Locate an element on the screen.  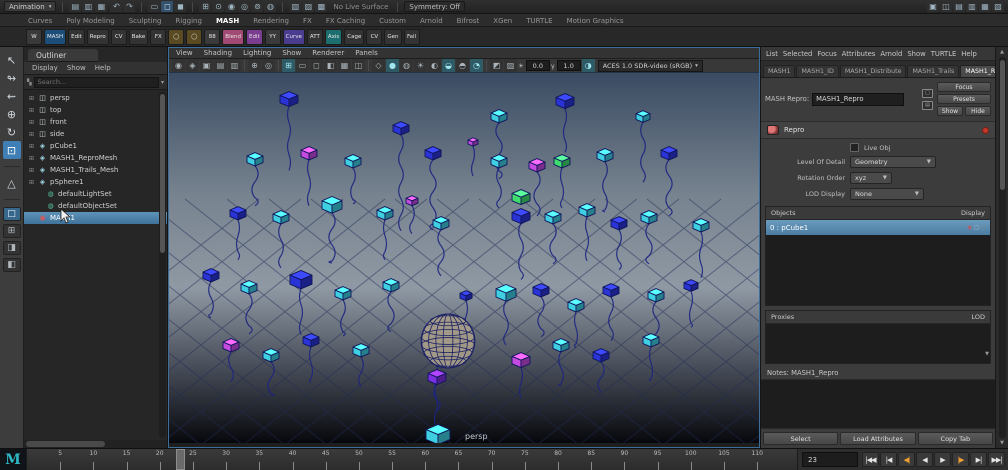
shelf-cv: CV is located at coordinates (118, 36).